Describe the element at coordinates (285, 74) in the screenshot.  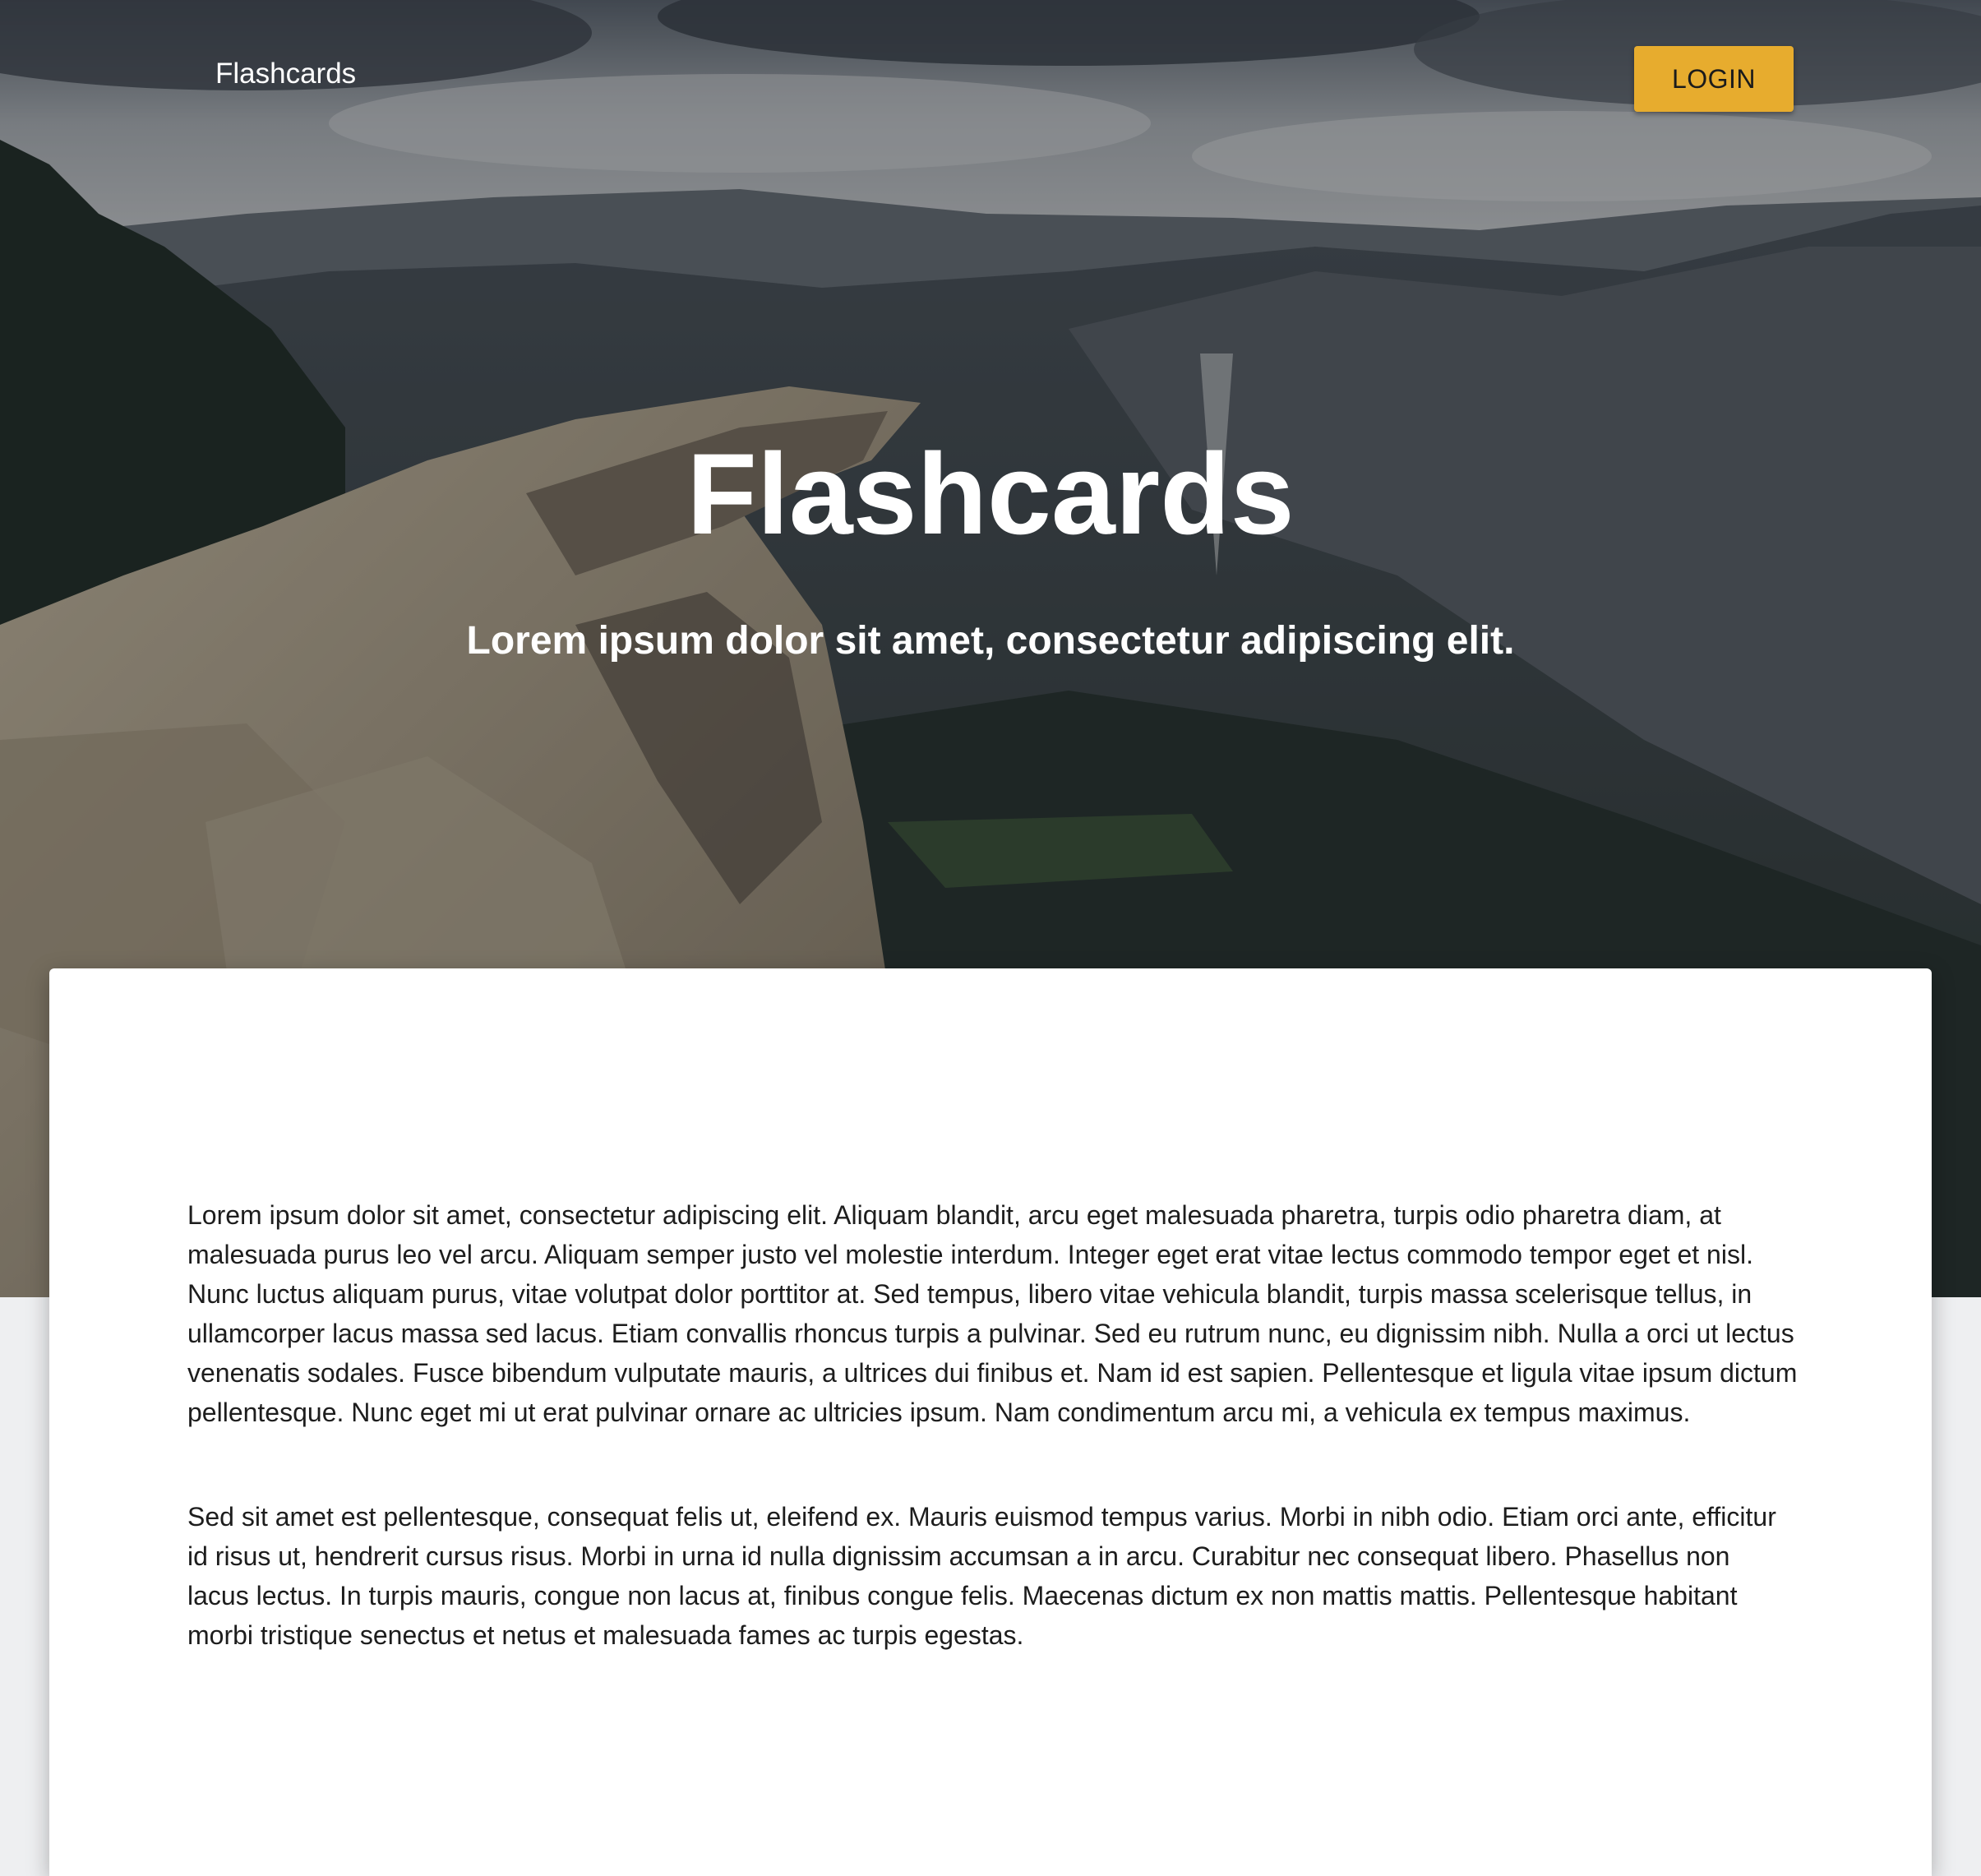
I see `navbar-brand: Flashcards` at that location.